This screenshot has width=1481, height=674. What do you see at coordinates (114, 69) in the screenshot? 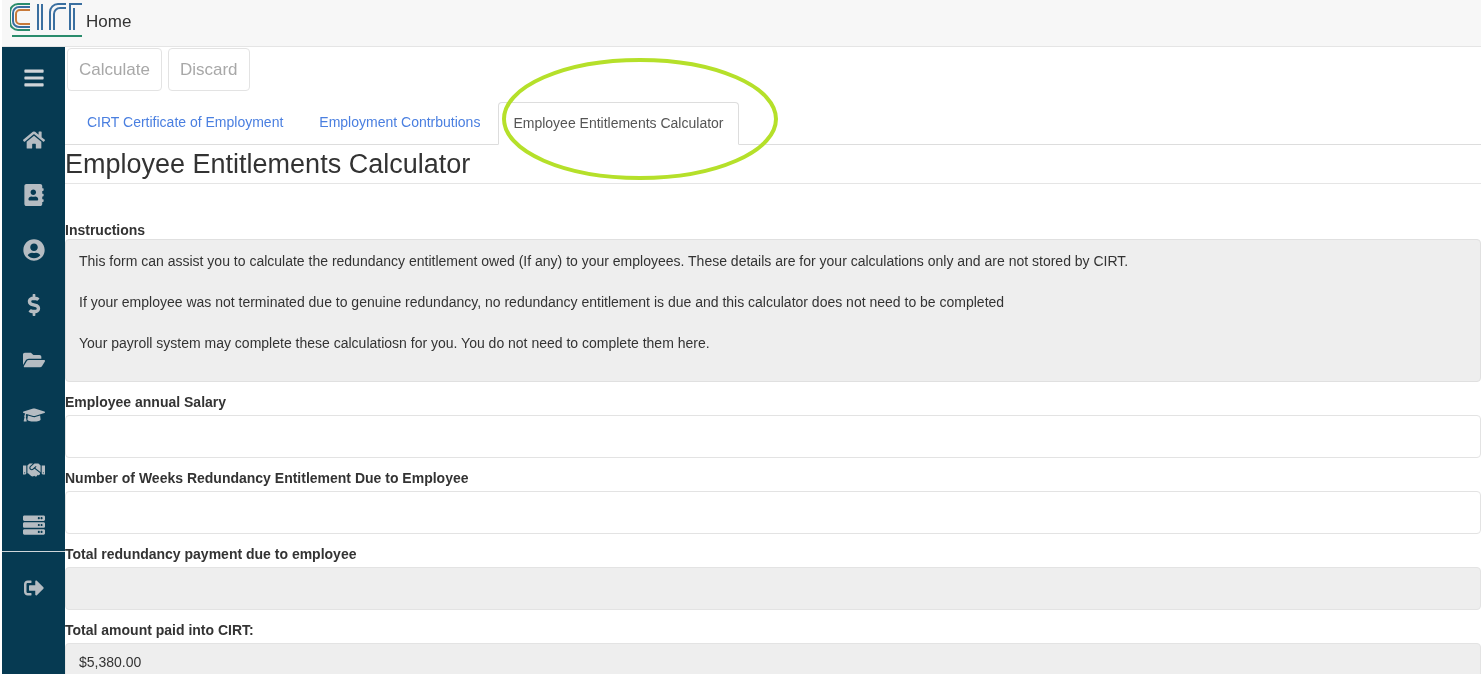
I see `toolbar-button: Calculate` at bounding box center [114, 69].